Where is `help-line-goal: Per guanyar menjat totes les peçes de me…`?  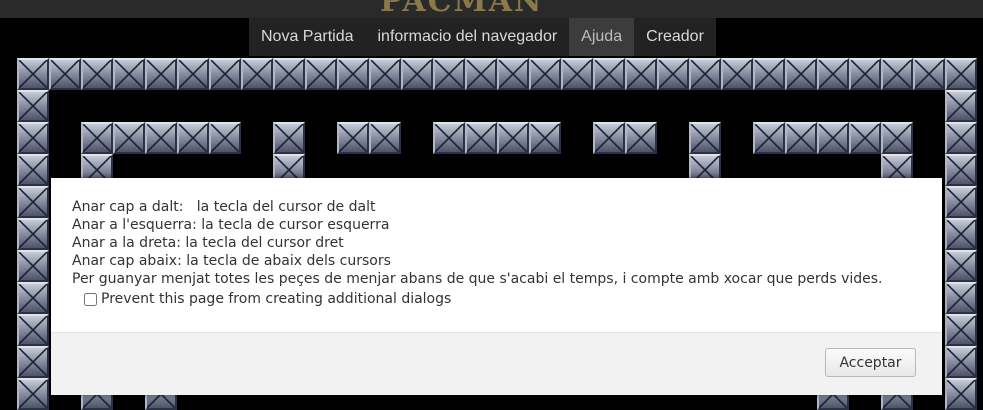 help-line-goal: Per guanyar menjat totes les peçes de me… is located at coordinates (477, 279).